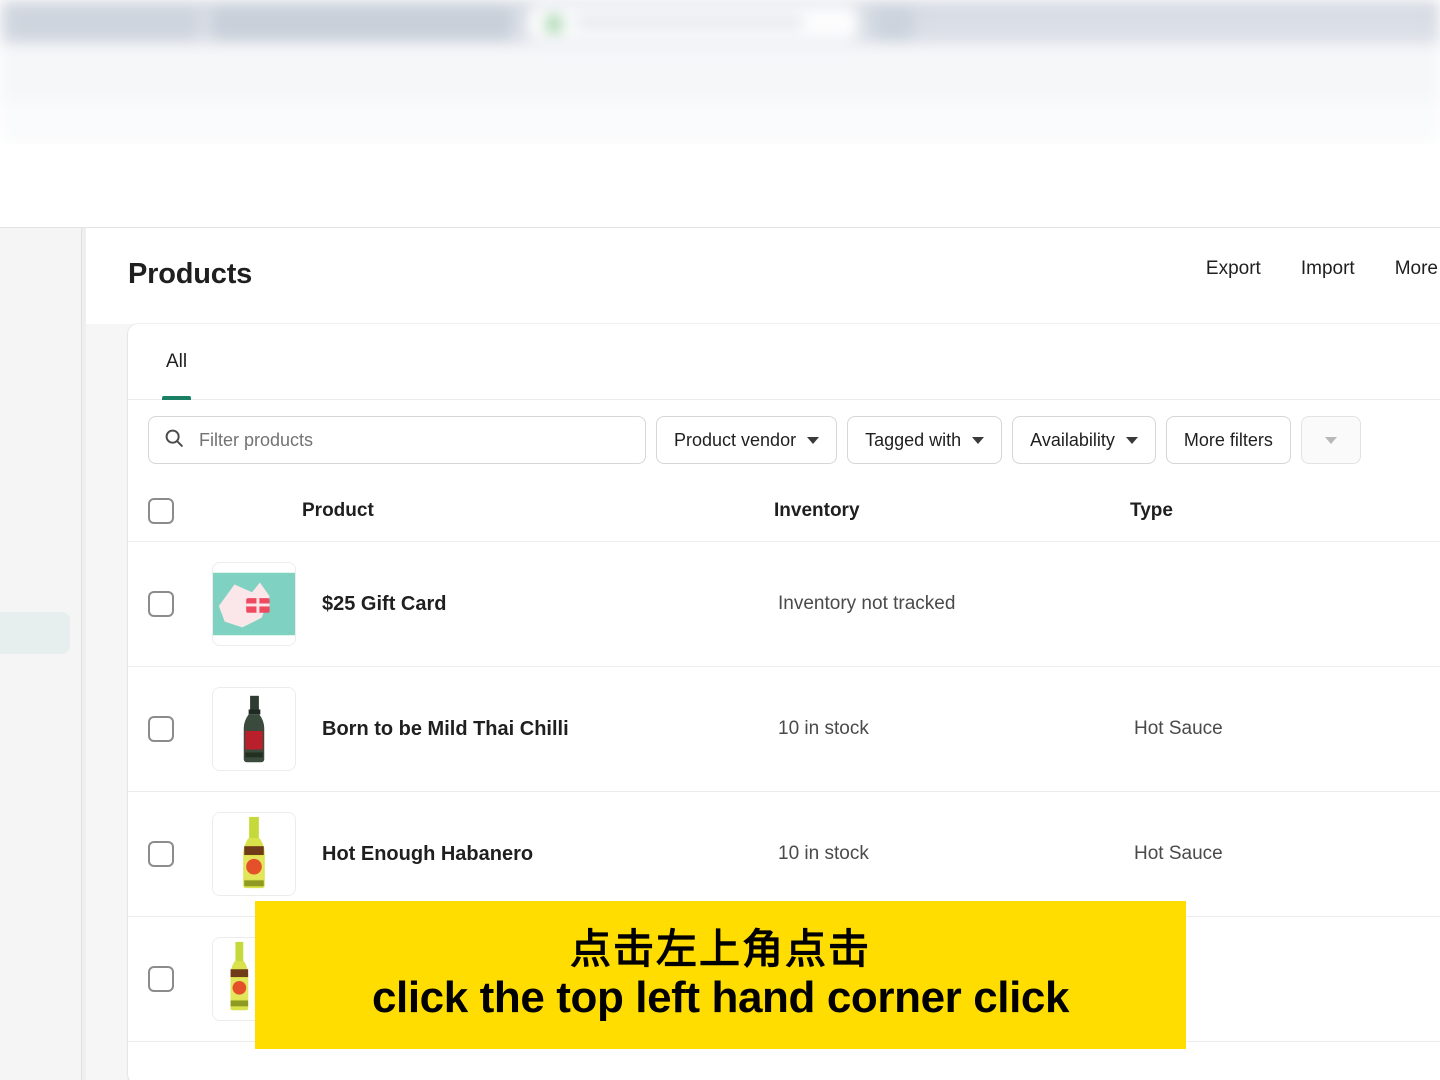 Image resolution: width=1440 pixels, height=1080 pixels. I want to click on product-name: $25 Gift Card, so click(384, 603).